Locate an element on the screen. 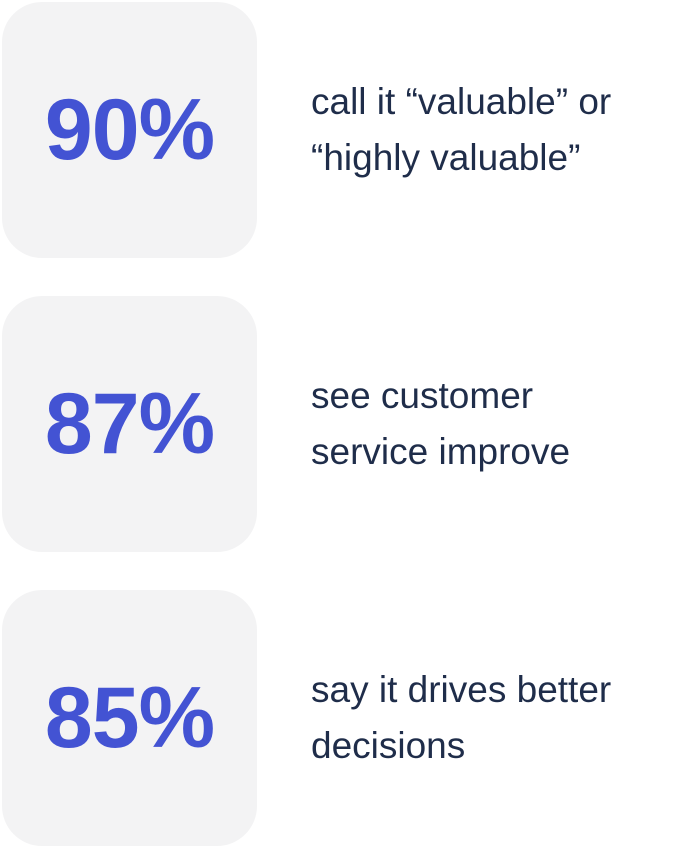 The height and width of the screenshot is (848, 675). stat-box: 87% is located at coordinates (129, 424).